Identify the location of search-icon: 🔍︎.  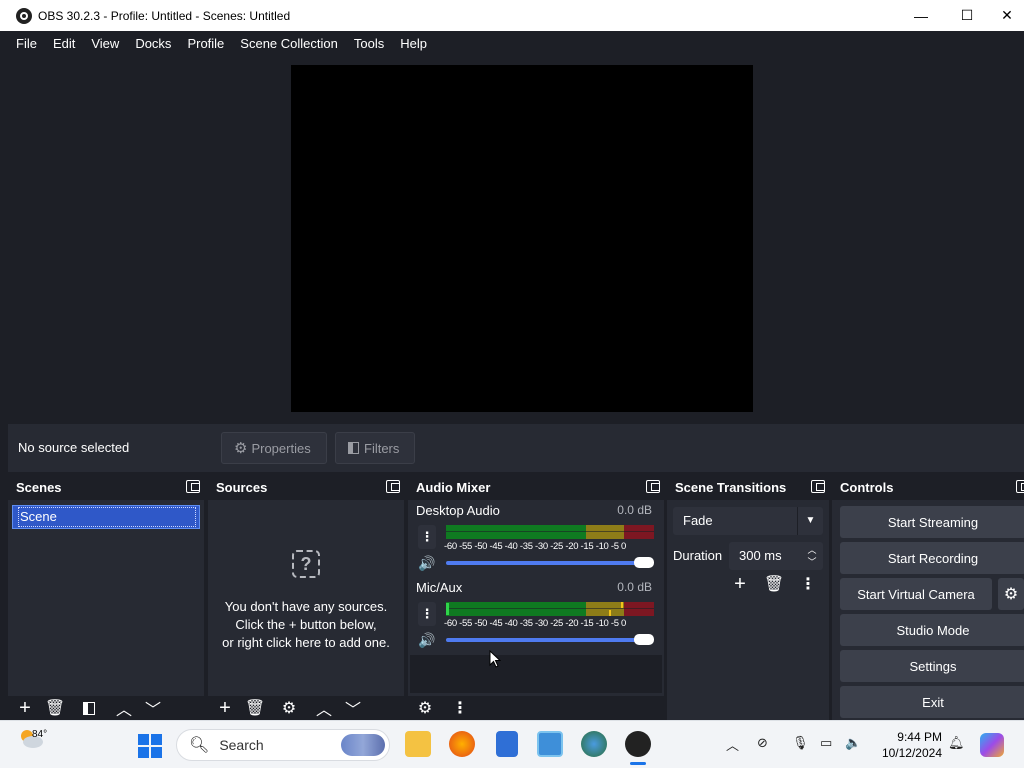
(199, 745).